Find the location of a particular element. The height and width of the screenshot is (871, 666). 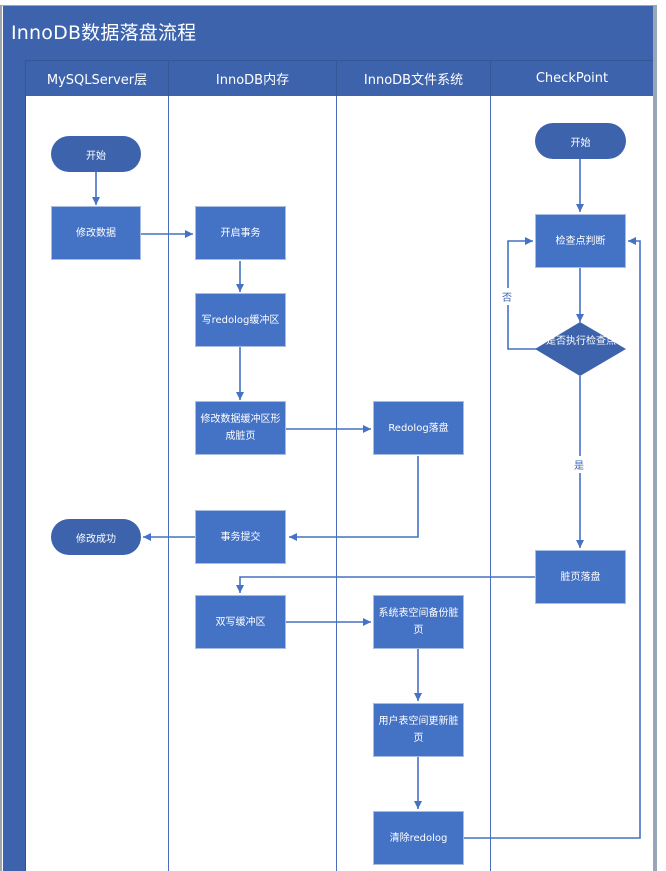

decision-exec-checkpoint: 是否执行检查点 is located at coordinates (581, 342).